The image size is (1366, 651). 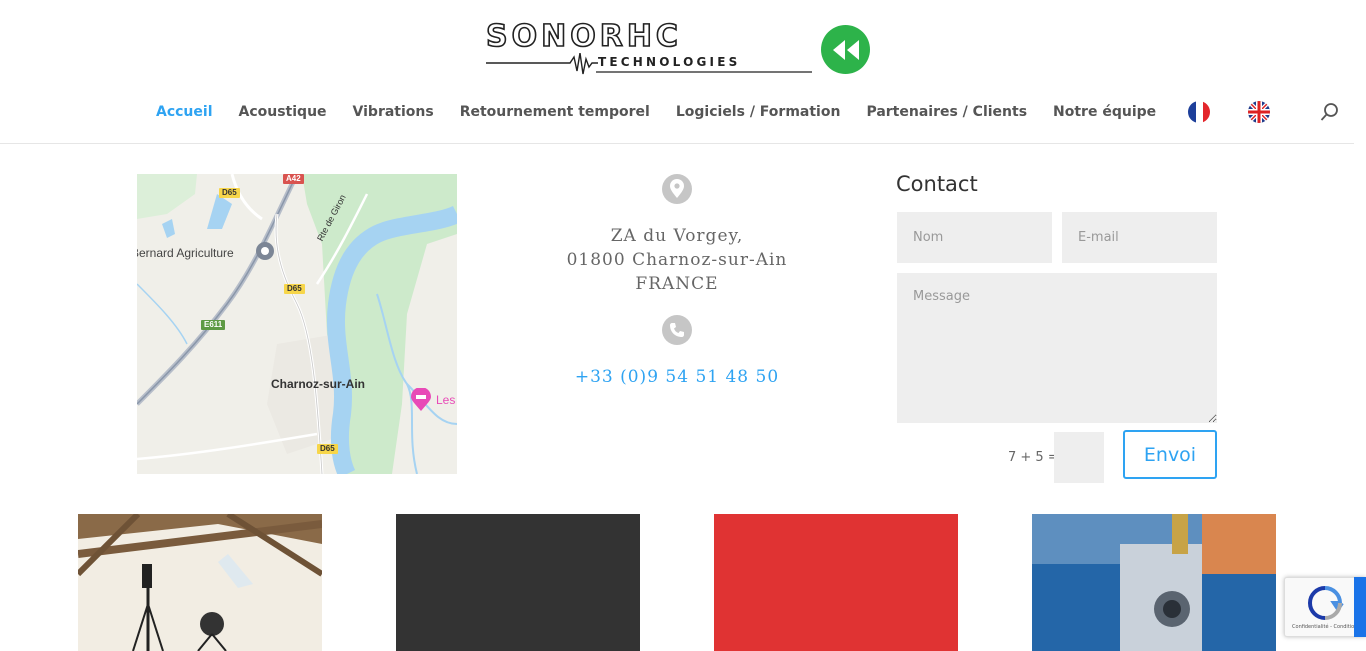 I want to click on email-field, so click(x=1139, y=237).